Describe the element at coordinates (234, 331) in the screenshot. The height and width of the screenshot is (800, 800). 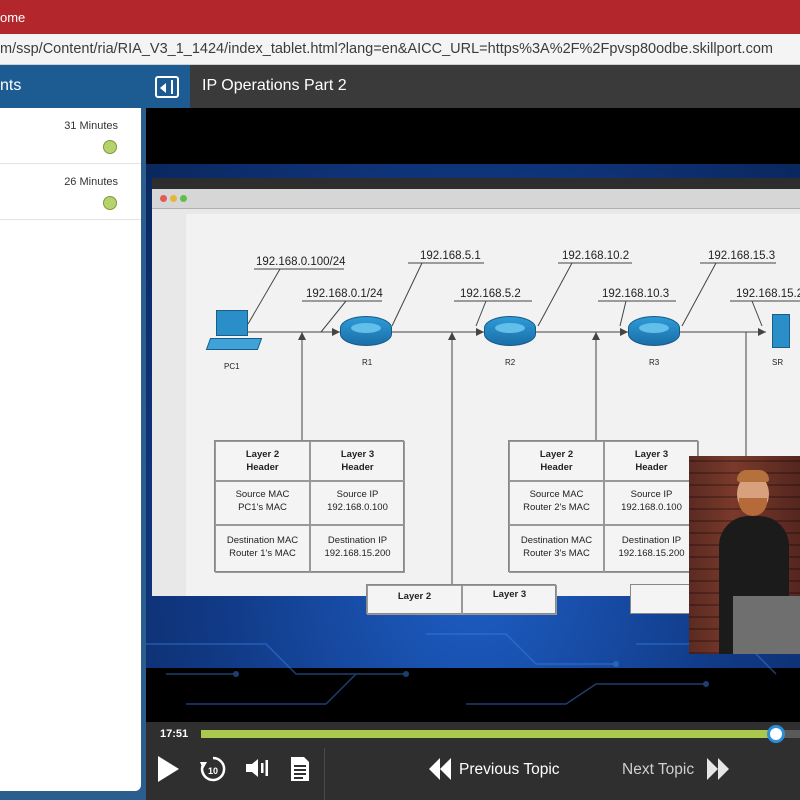
I see `pc-icon` at that location.